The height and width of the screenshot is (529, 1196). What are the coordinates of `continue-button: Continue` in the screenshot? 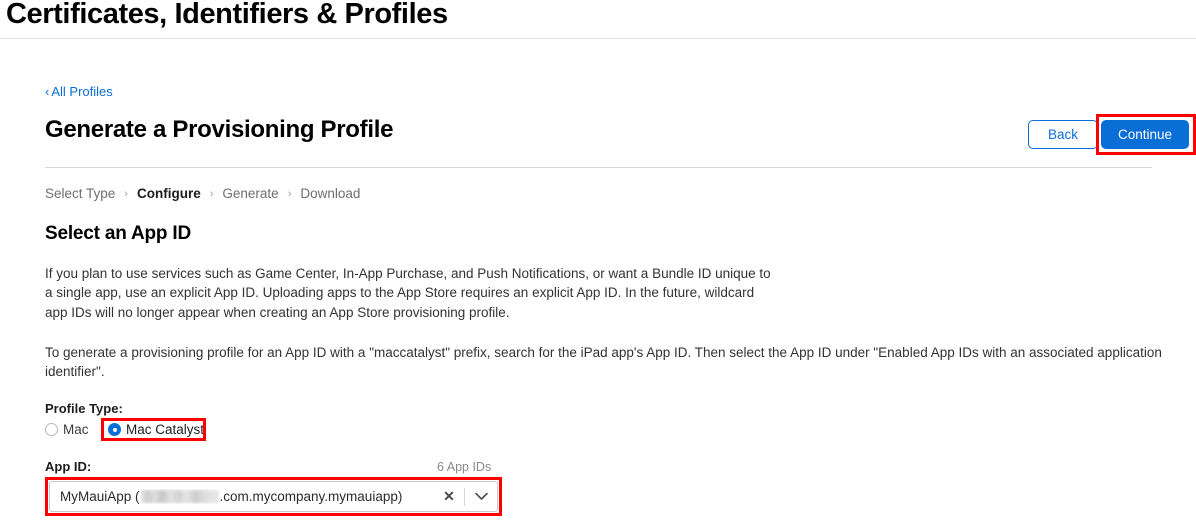 It's located at (1145, 134).